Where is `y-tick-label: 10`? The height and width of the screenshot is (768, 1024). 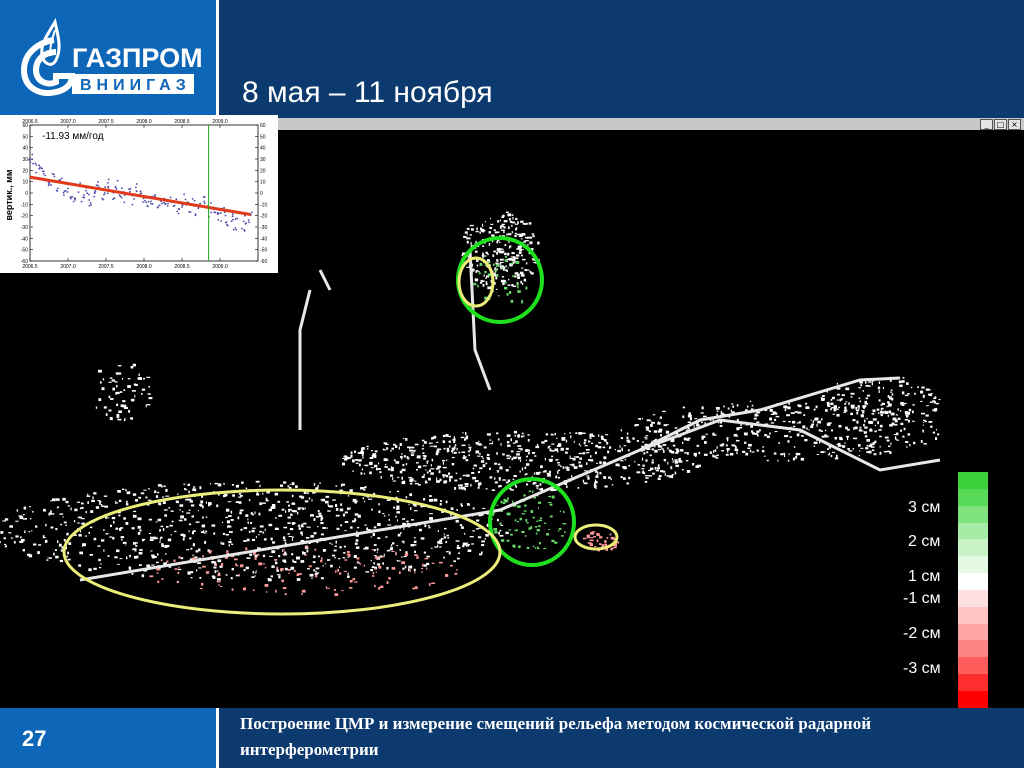
y-tick-label: 10 is located at coordinates (25, 183).